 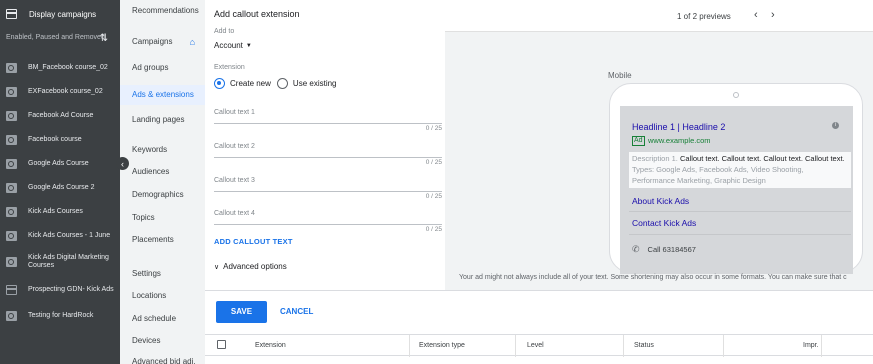 What do you see at coordinates (234, 213) in the screenshot?
I see `callout-text-4-placeholder: Callout text 4` at bounding box center [234, 213].